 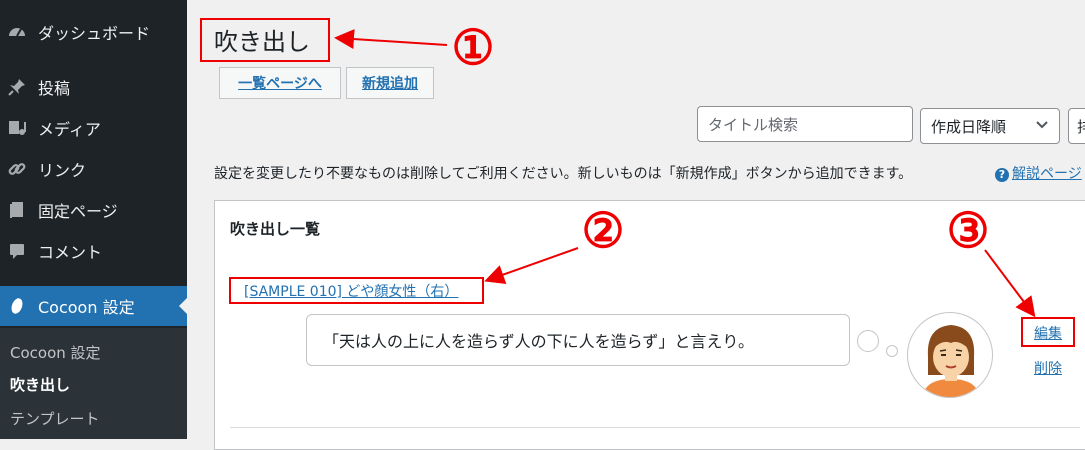 I want to click on submenu-item-cocoon-settings: Cocoon 設定, so click(x=55, y=352).